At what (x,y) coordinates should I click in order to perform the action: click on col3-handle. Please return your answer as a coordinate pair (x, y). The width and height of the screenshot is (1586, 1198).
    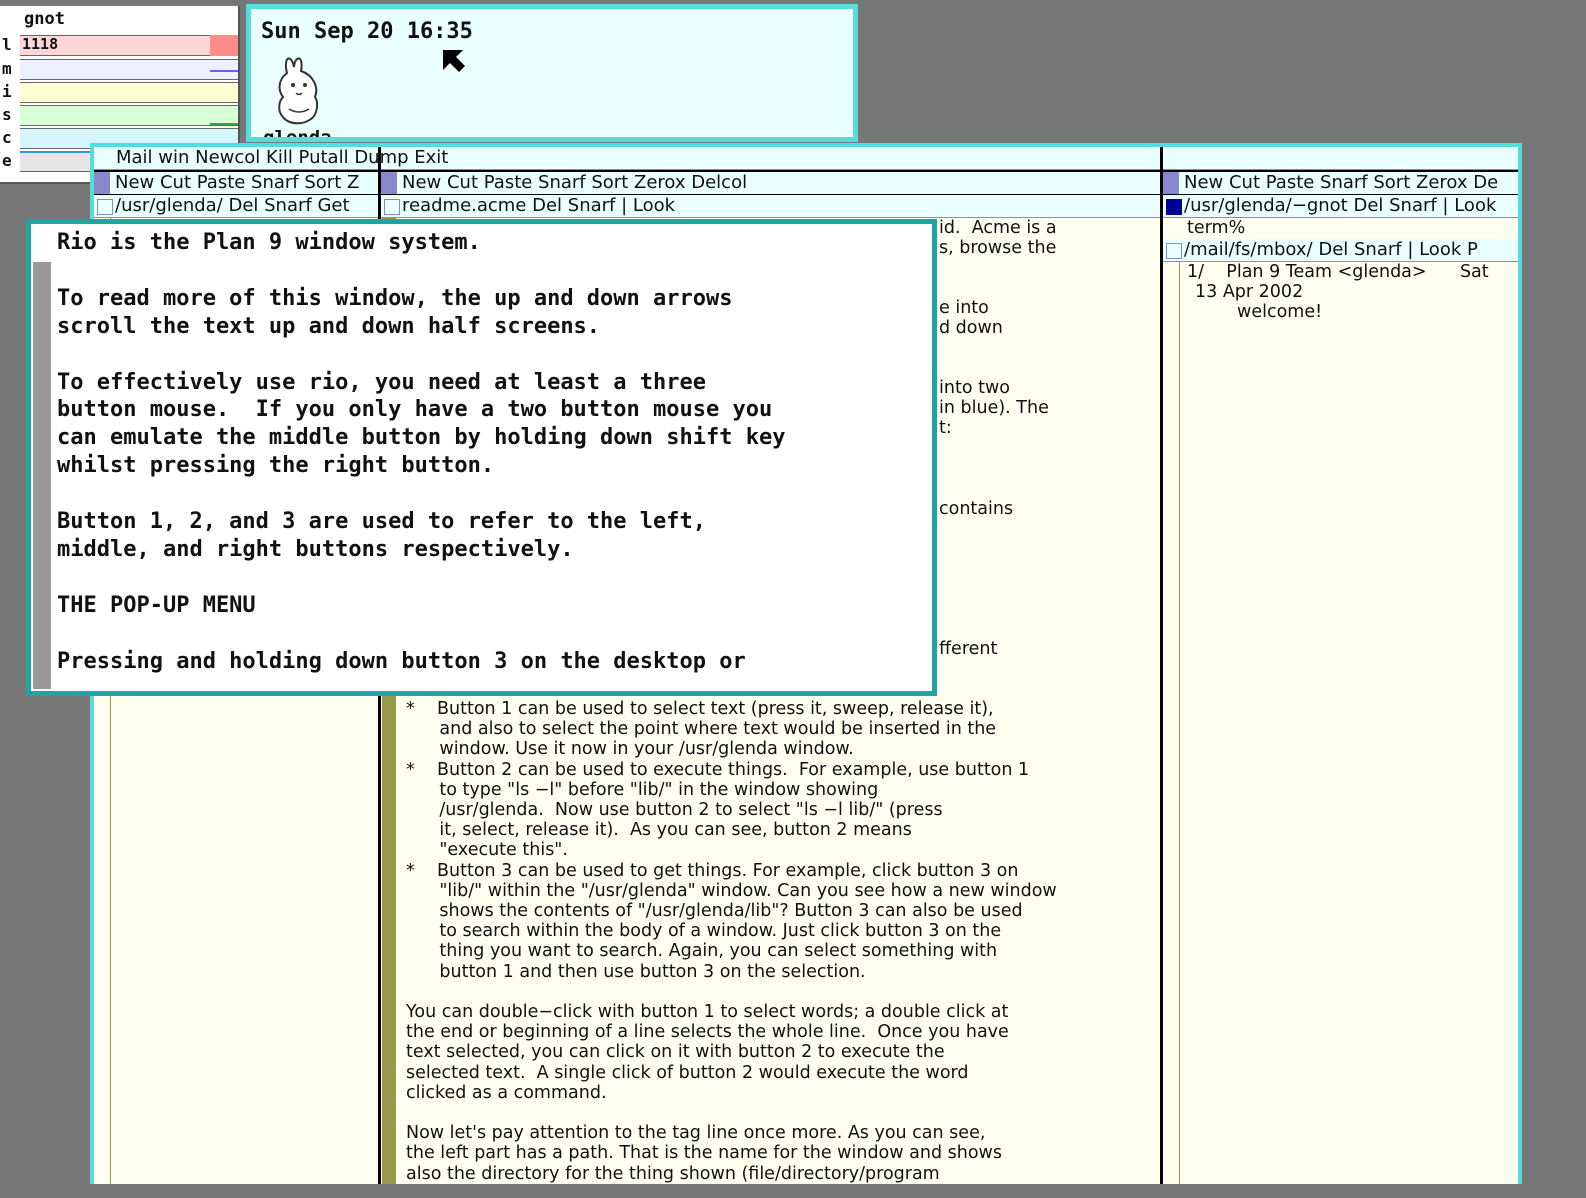
    Looking at the image, I should click on (1171, 183).